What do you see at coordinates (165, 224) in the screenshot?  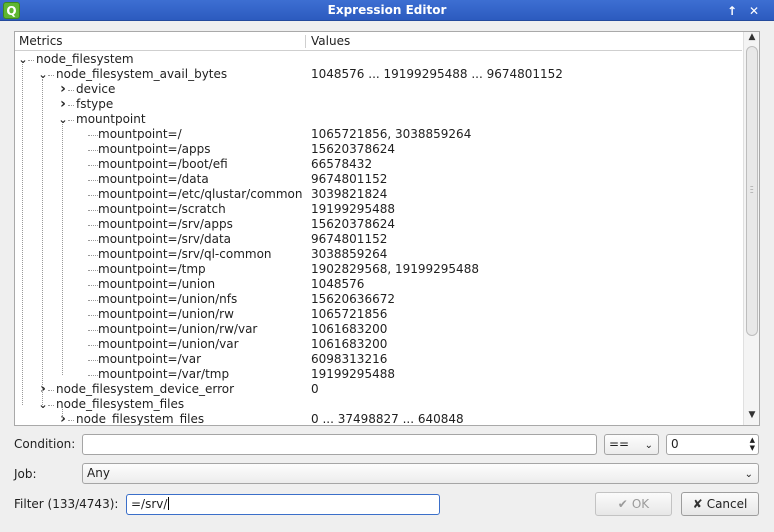 I see `tree-row-label: mountpoint=/srv/apps` at bounding box center [165, 224].